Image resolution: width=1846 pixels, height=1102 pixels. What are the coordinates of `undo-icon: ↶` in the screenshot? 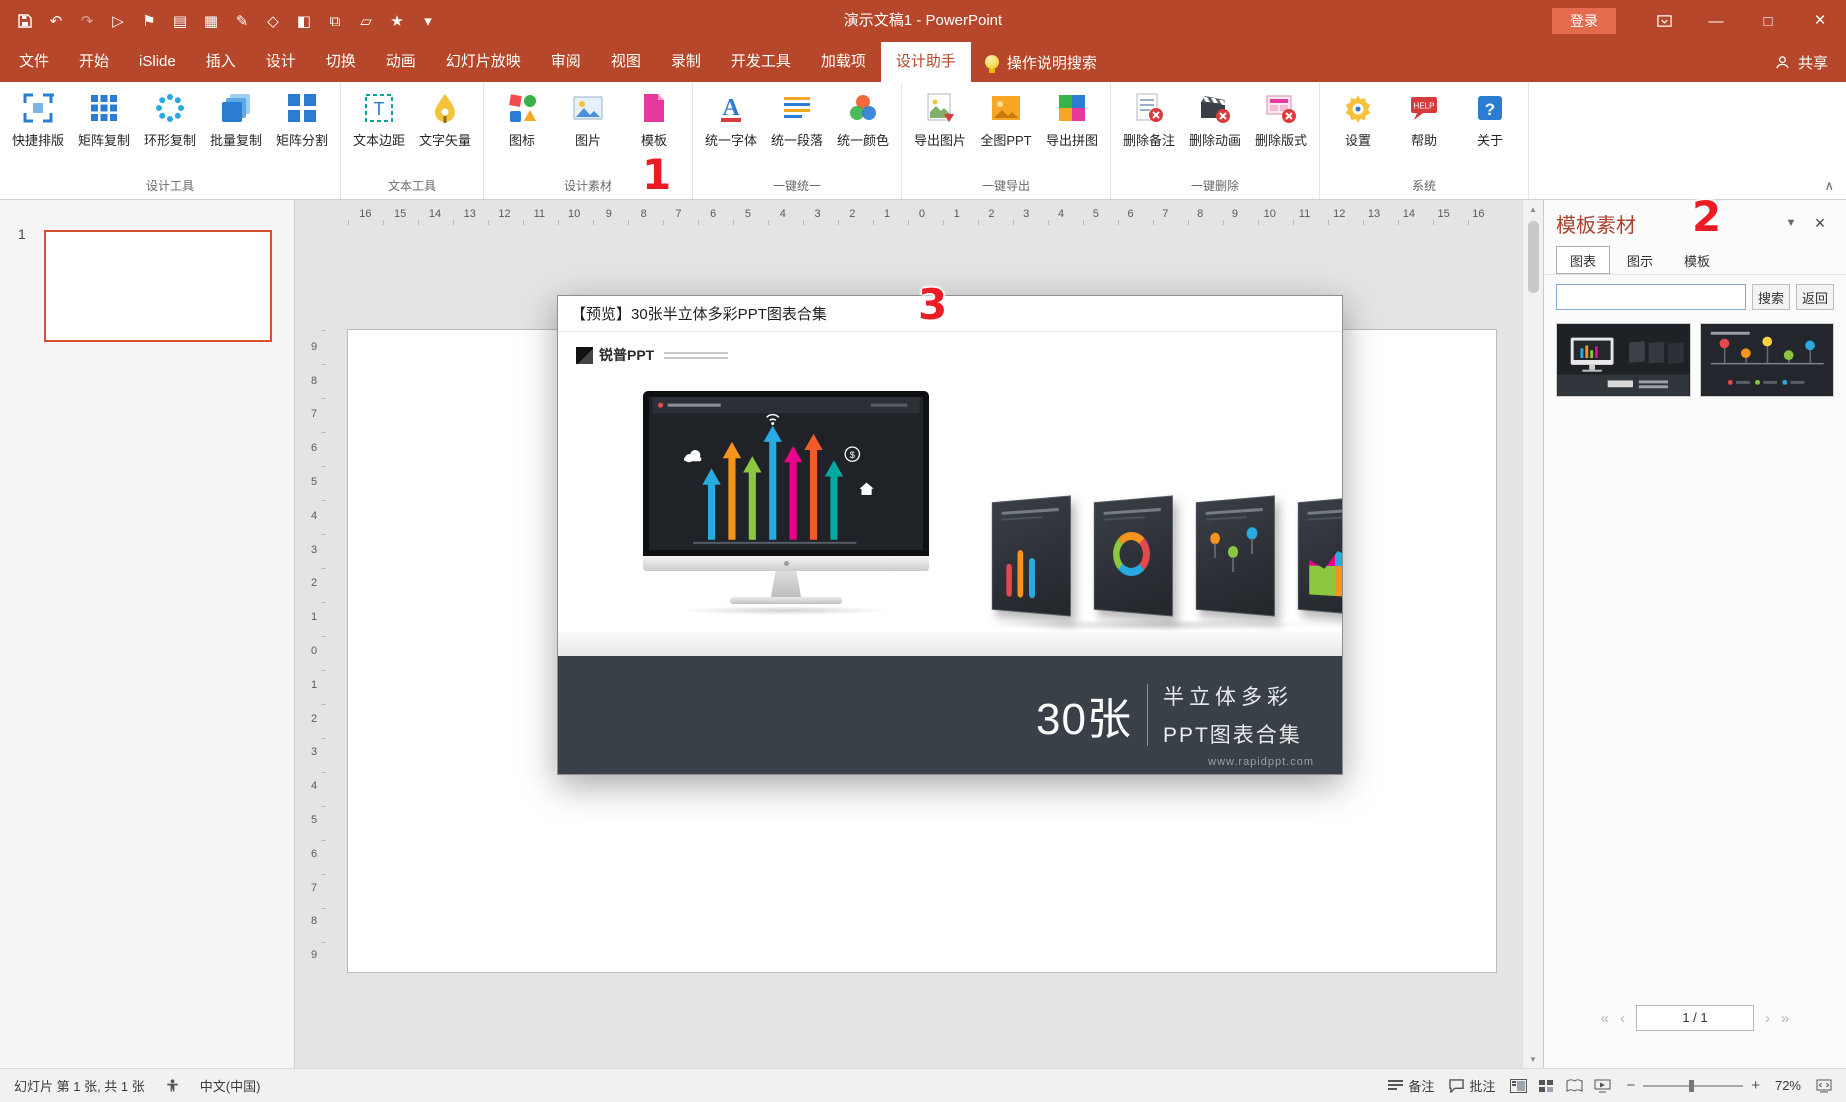 It's located at (56, 21).